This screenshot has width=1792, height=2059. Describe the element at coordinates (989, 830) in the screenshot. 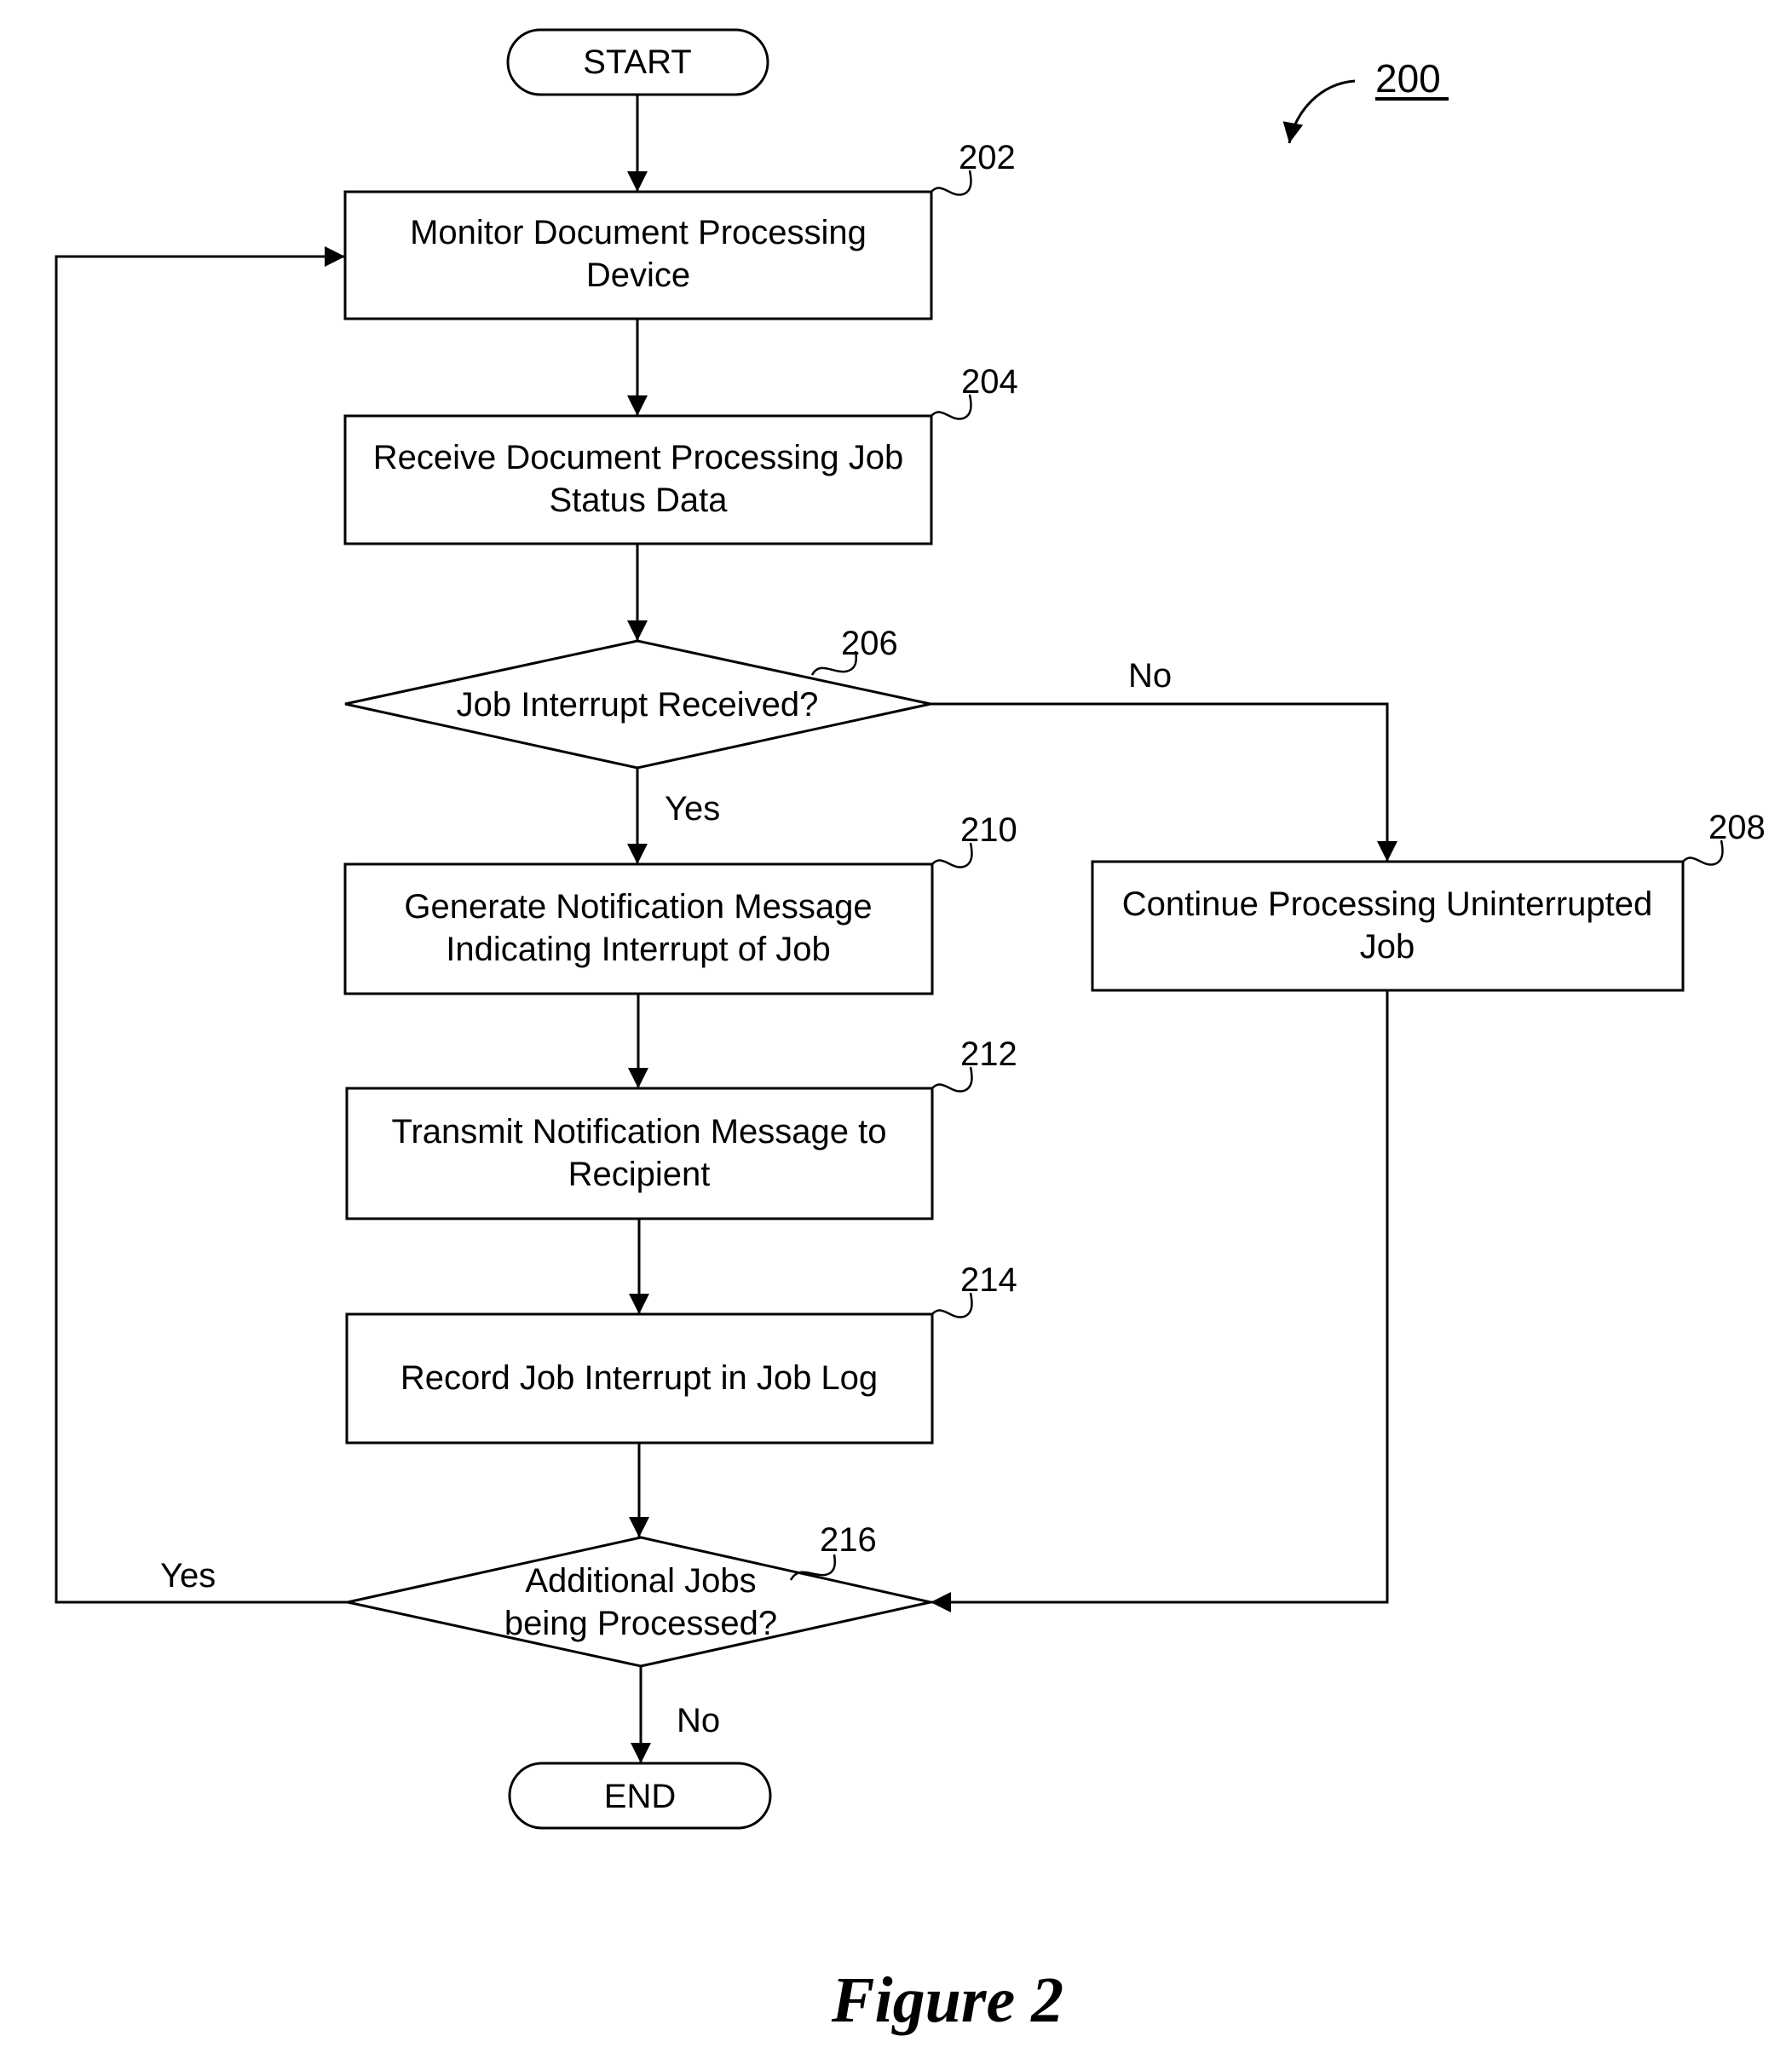

I see `ref-label-210: 210` at that location.